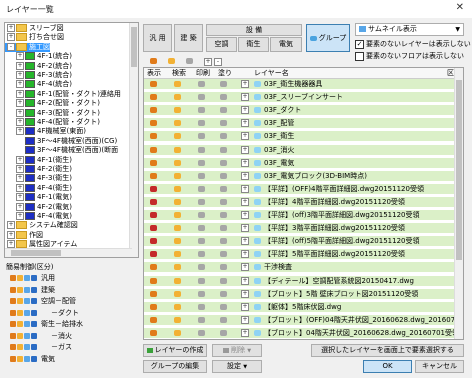  What do you see at coordinates (52, 113) in the screenshot?
I see `tree-item: +4F-3(配管・ダクト)` at bounding box center [52, 113].